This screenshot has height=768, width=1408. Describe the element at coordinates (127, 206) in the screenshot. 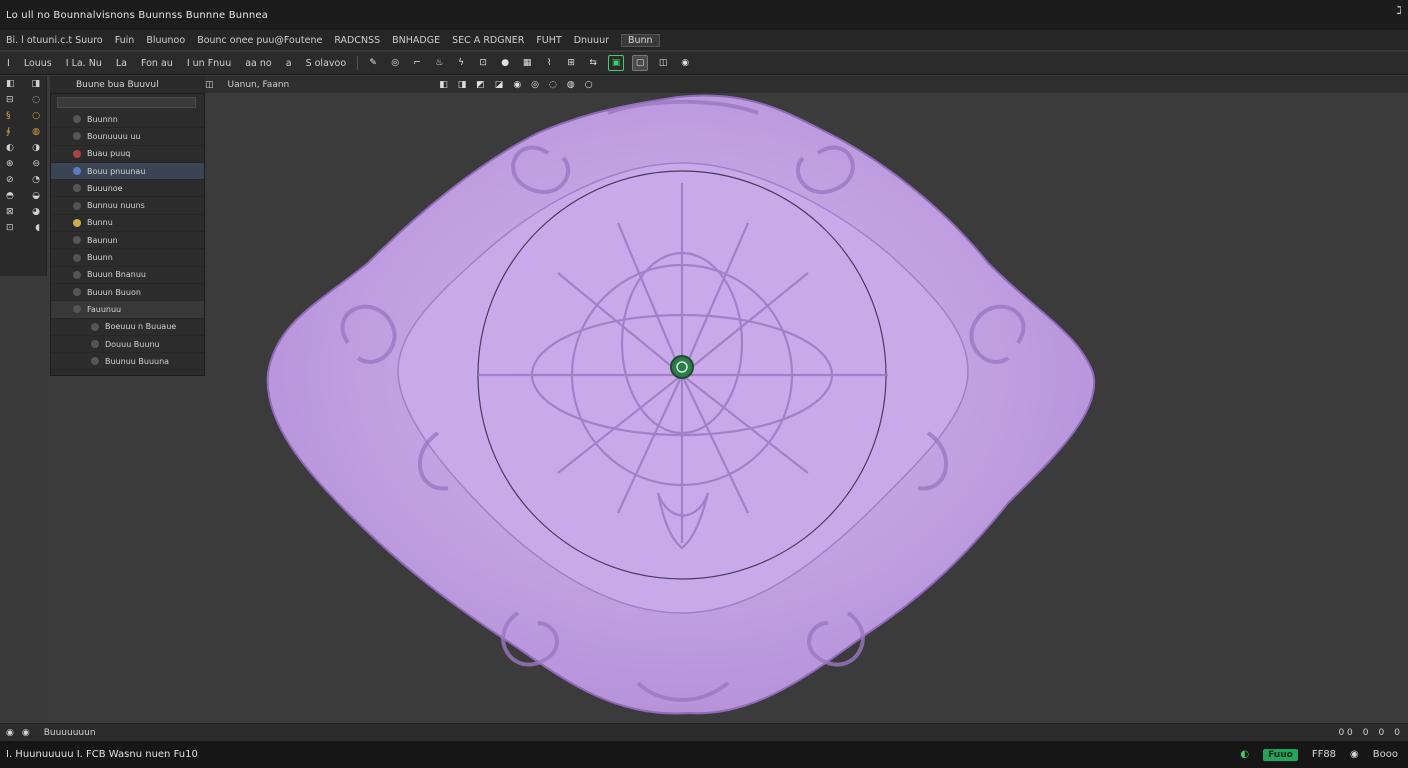

I see `outliner-row: Bunnuu nuuns` at that location.